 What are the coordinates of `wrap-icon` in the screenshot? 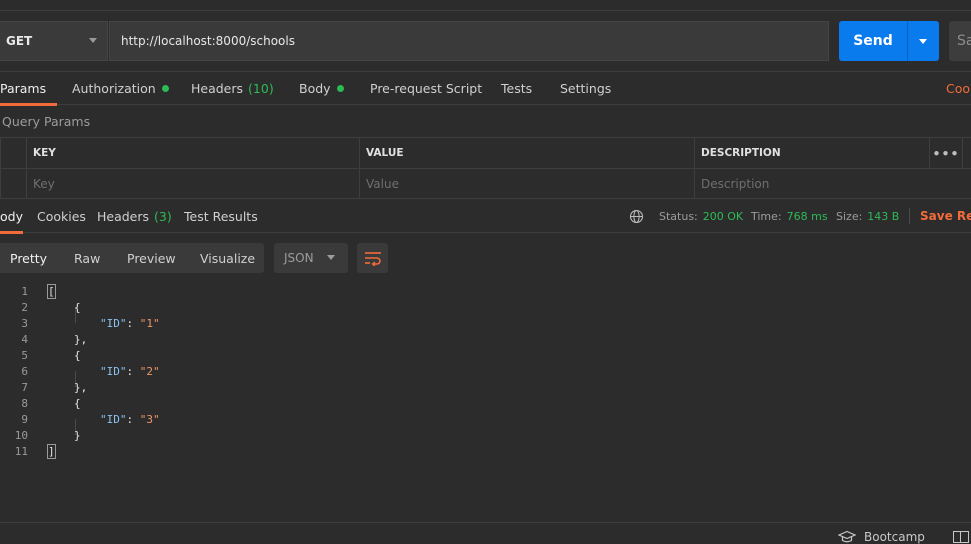 It's located at (372, 259).